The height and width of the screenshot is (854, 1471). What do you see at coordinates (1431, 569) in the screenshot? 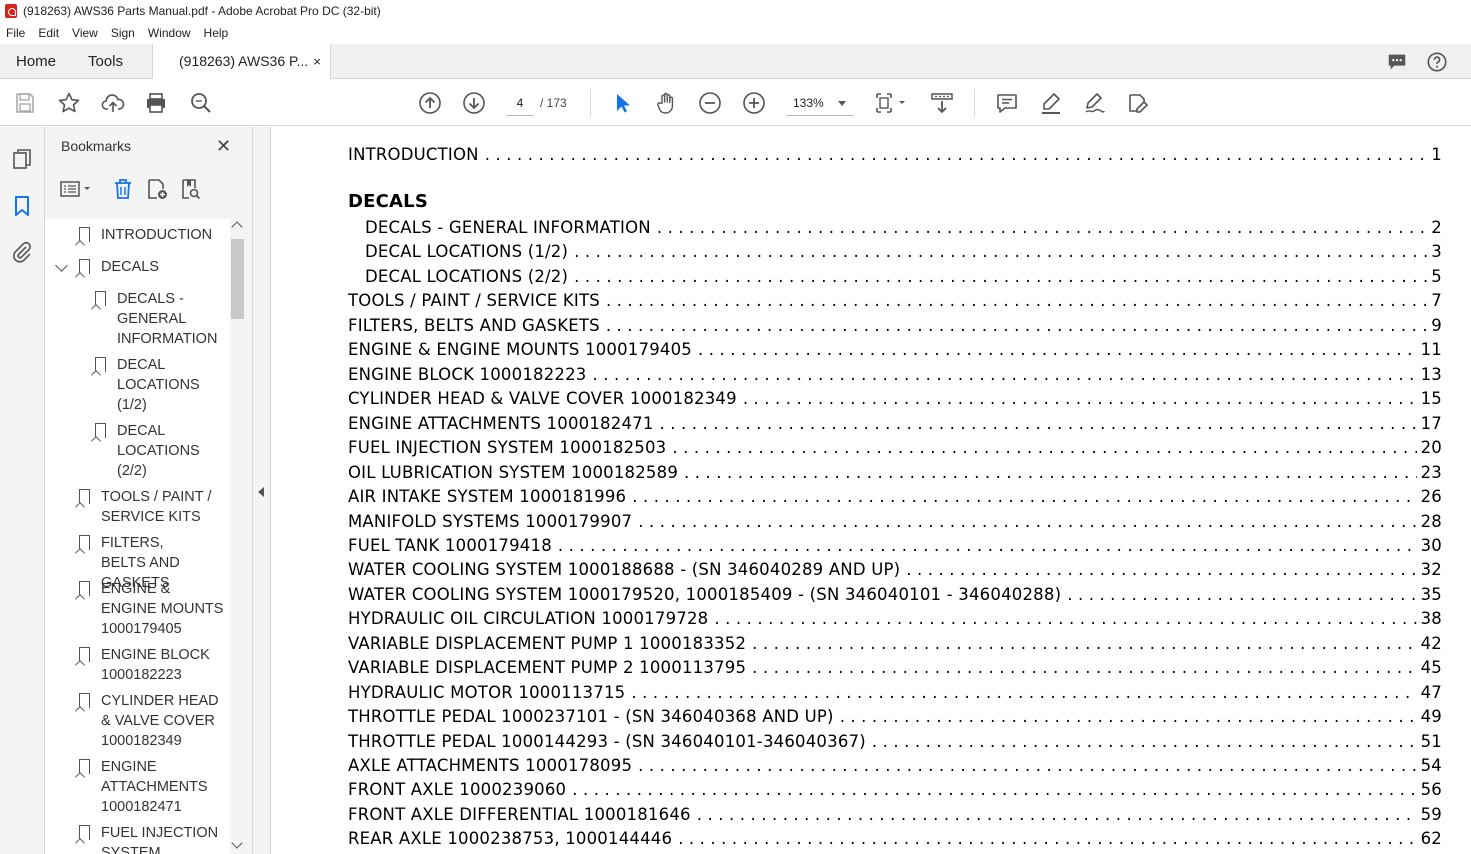
I see `toc-page-number: 32` at bounding box center [1431, 569].